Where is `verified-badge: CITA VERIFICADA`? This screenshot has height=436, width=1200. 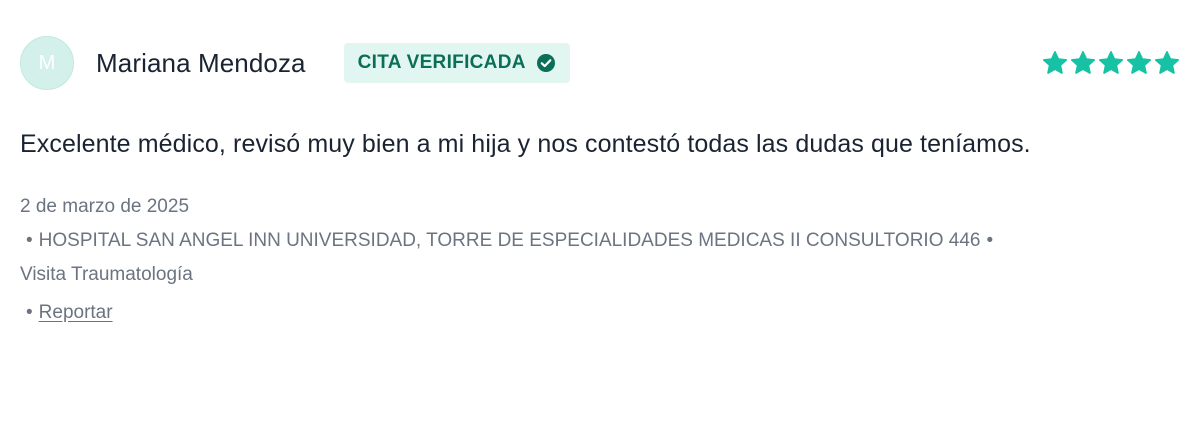 verified-badge: CITA VERIFICADA is located at coordinates (456, 63).